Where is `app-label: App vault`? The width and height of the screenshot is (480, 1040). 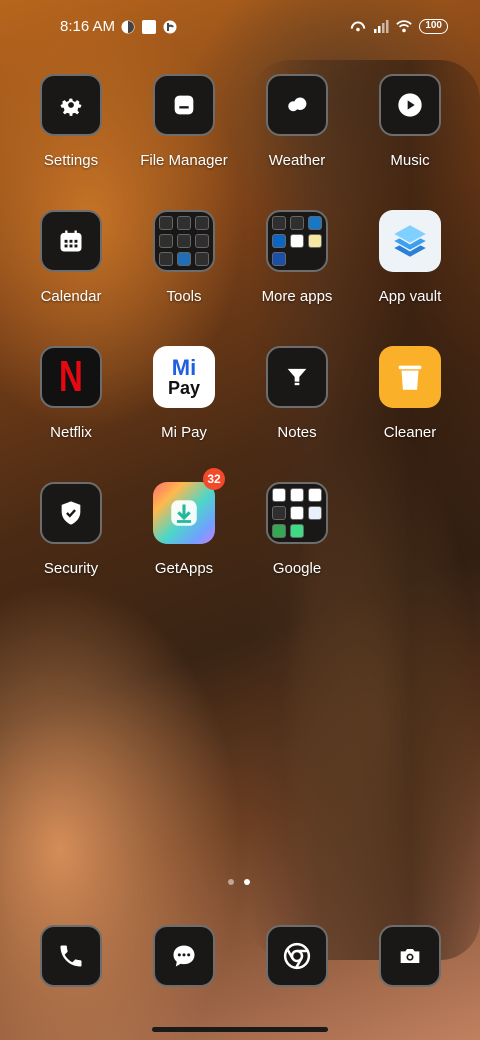 app-label: App vault is located at coordinates (410, 296).